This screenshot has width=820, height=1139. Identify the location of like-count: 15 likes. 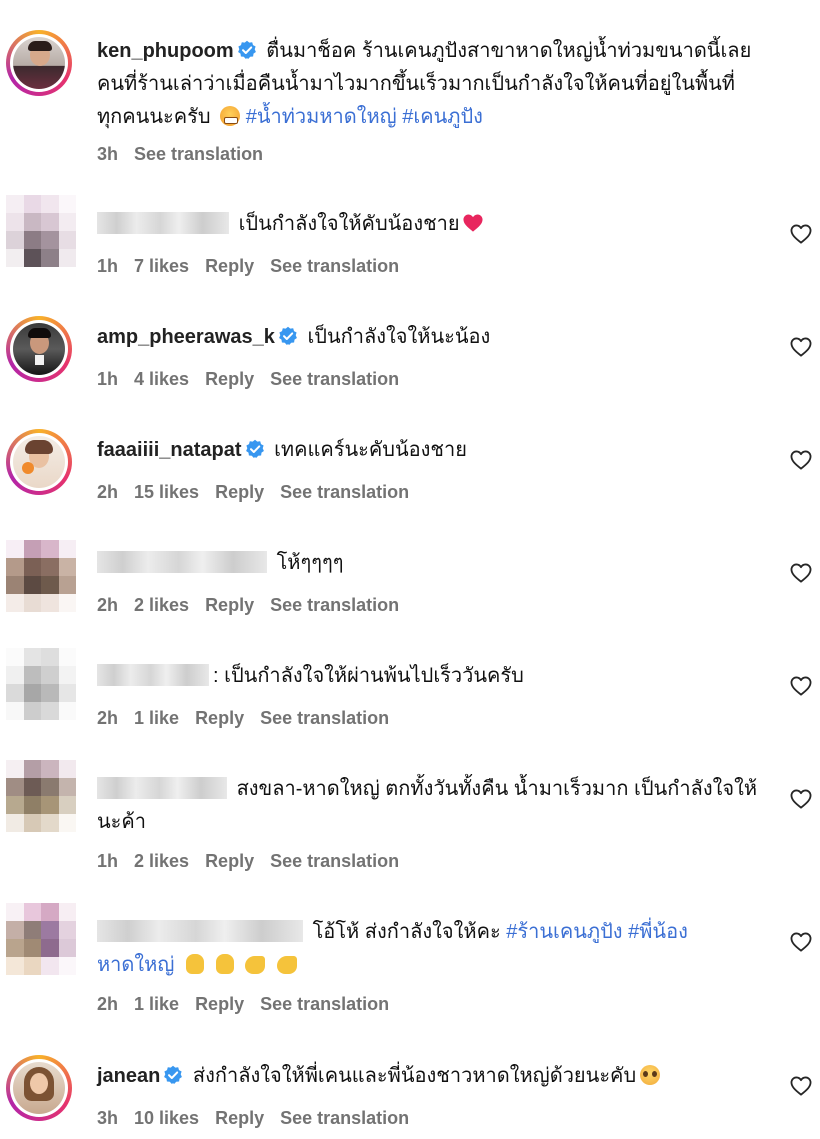
(166, 492).